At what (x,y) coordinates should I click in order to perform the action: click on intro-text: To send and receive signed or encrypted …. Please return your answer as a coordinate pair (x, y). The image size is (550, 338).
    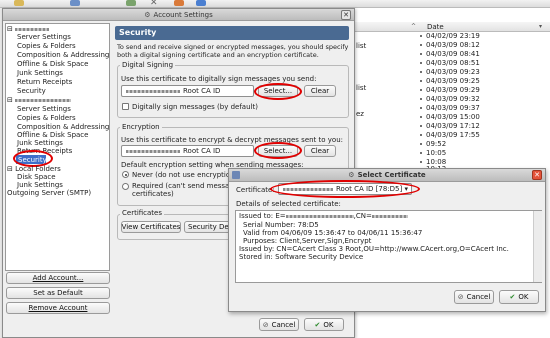
    Looking at the image, I should click on (233, 51).